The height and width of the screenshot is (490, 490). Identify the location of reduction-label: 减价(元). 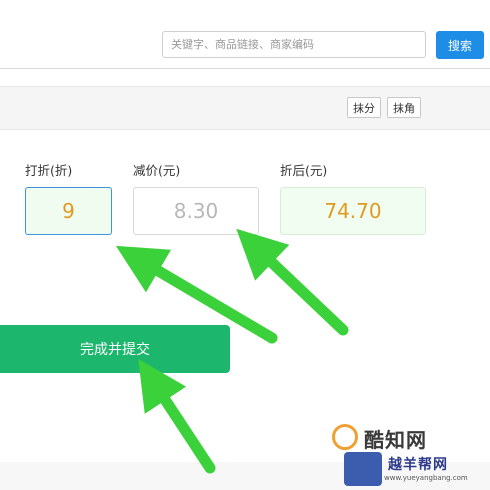
(157, 170).